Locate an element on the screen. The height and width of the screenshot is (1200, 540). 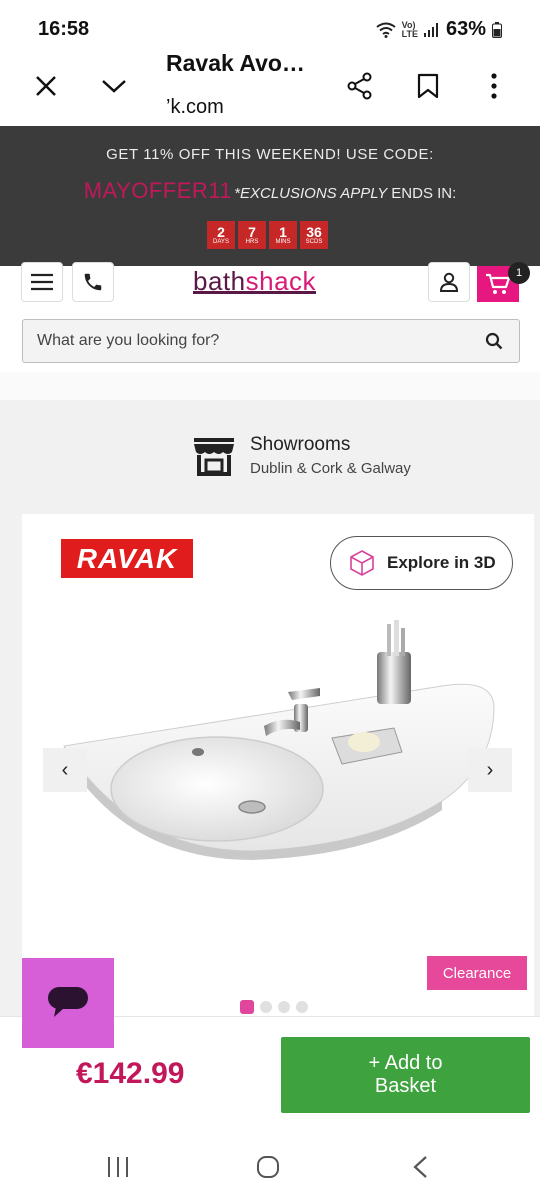
cart-count-badge: 1 is located at coordinates (519, 273).